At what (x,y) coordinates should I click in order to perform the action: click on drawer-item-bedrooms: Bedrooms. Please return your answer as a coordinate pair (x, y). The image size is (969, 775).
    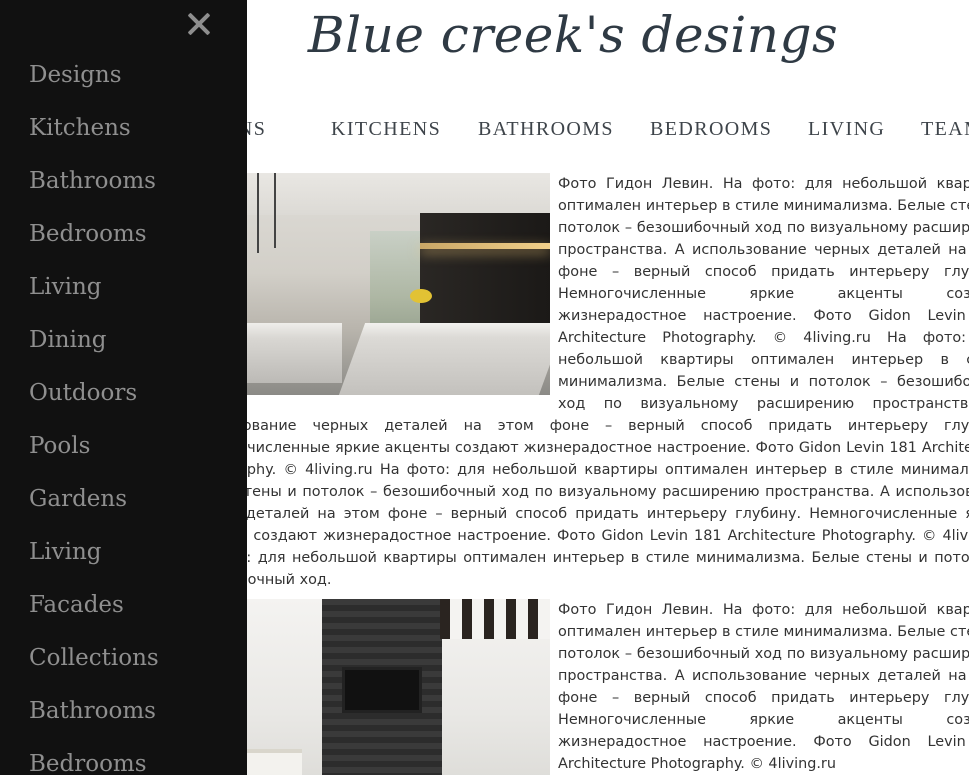
    Looking at the image, I should click on (94, 241).